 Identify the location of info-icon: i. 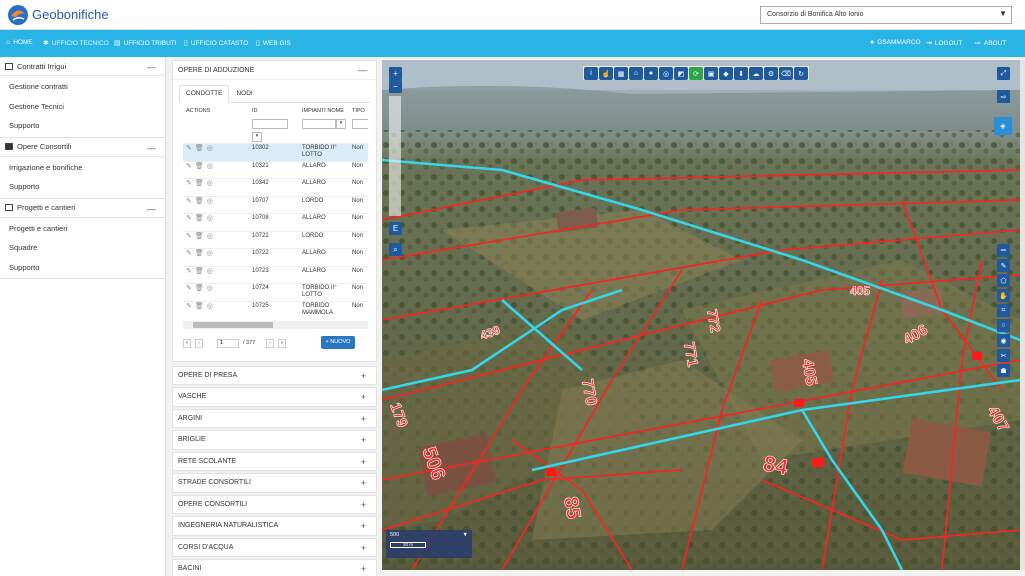
(591, 73).